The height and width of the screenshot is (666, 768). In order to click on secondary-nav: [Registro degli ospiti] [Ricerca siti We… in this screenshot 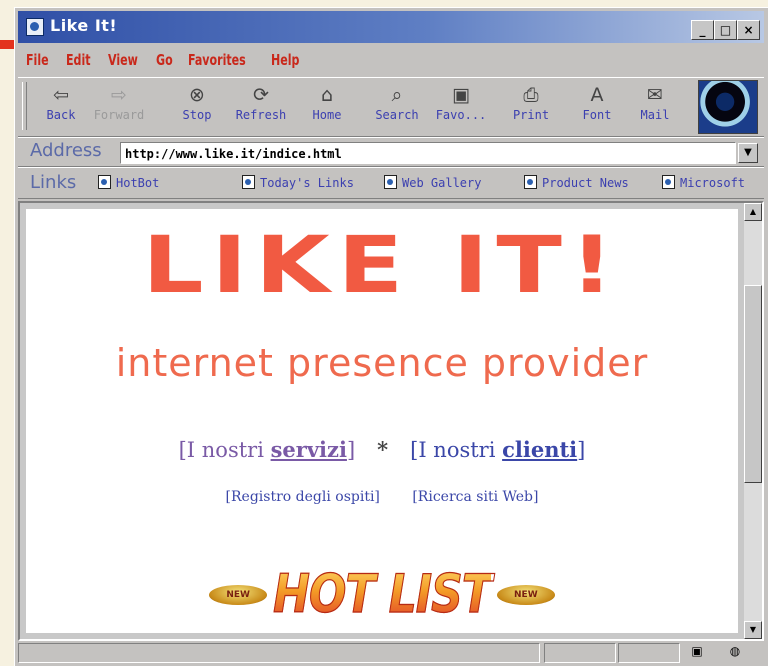, I will do `click(382, 497)`.